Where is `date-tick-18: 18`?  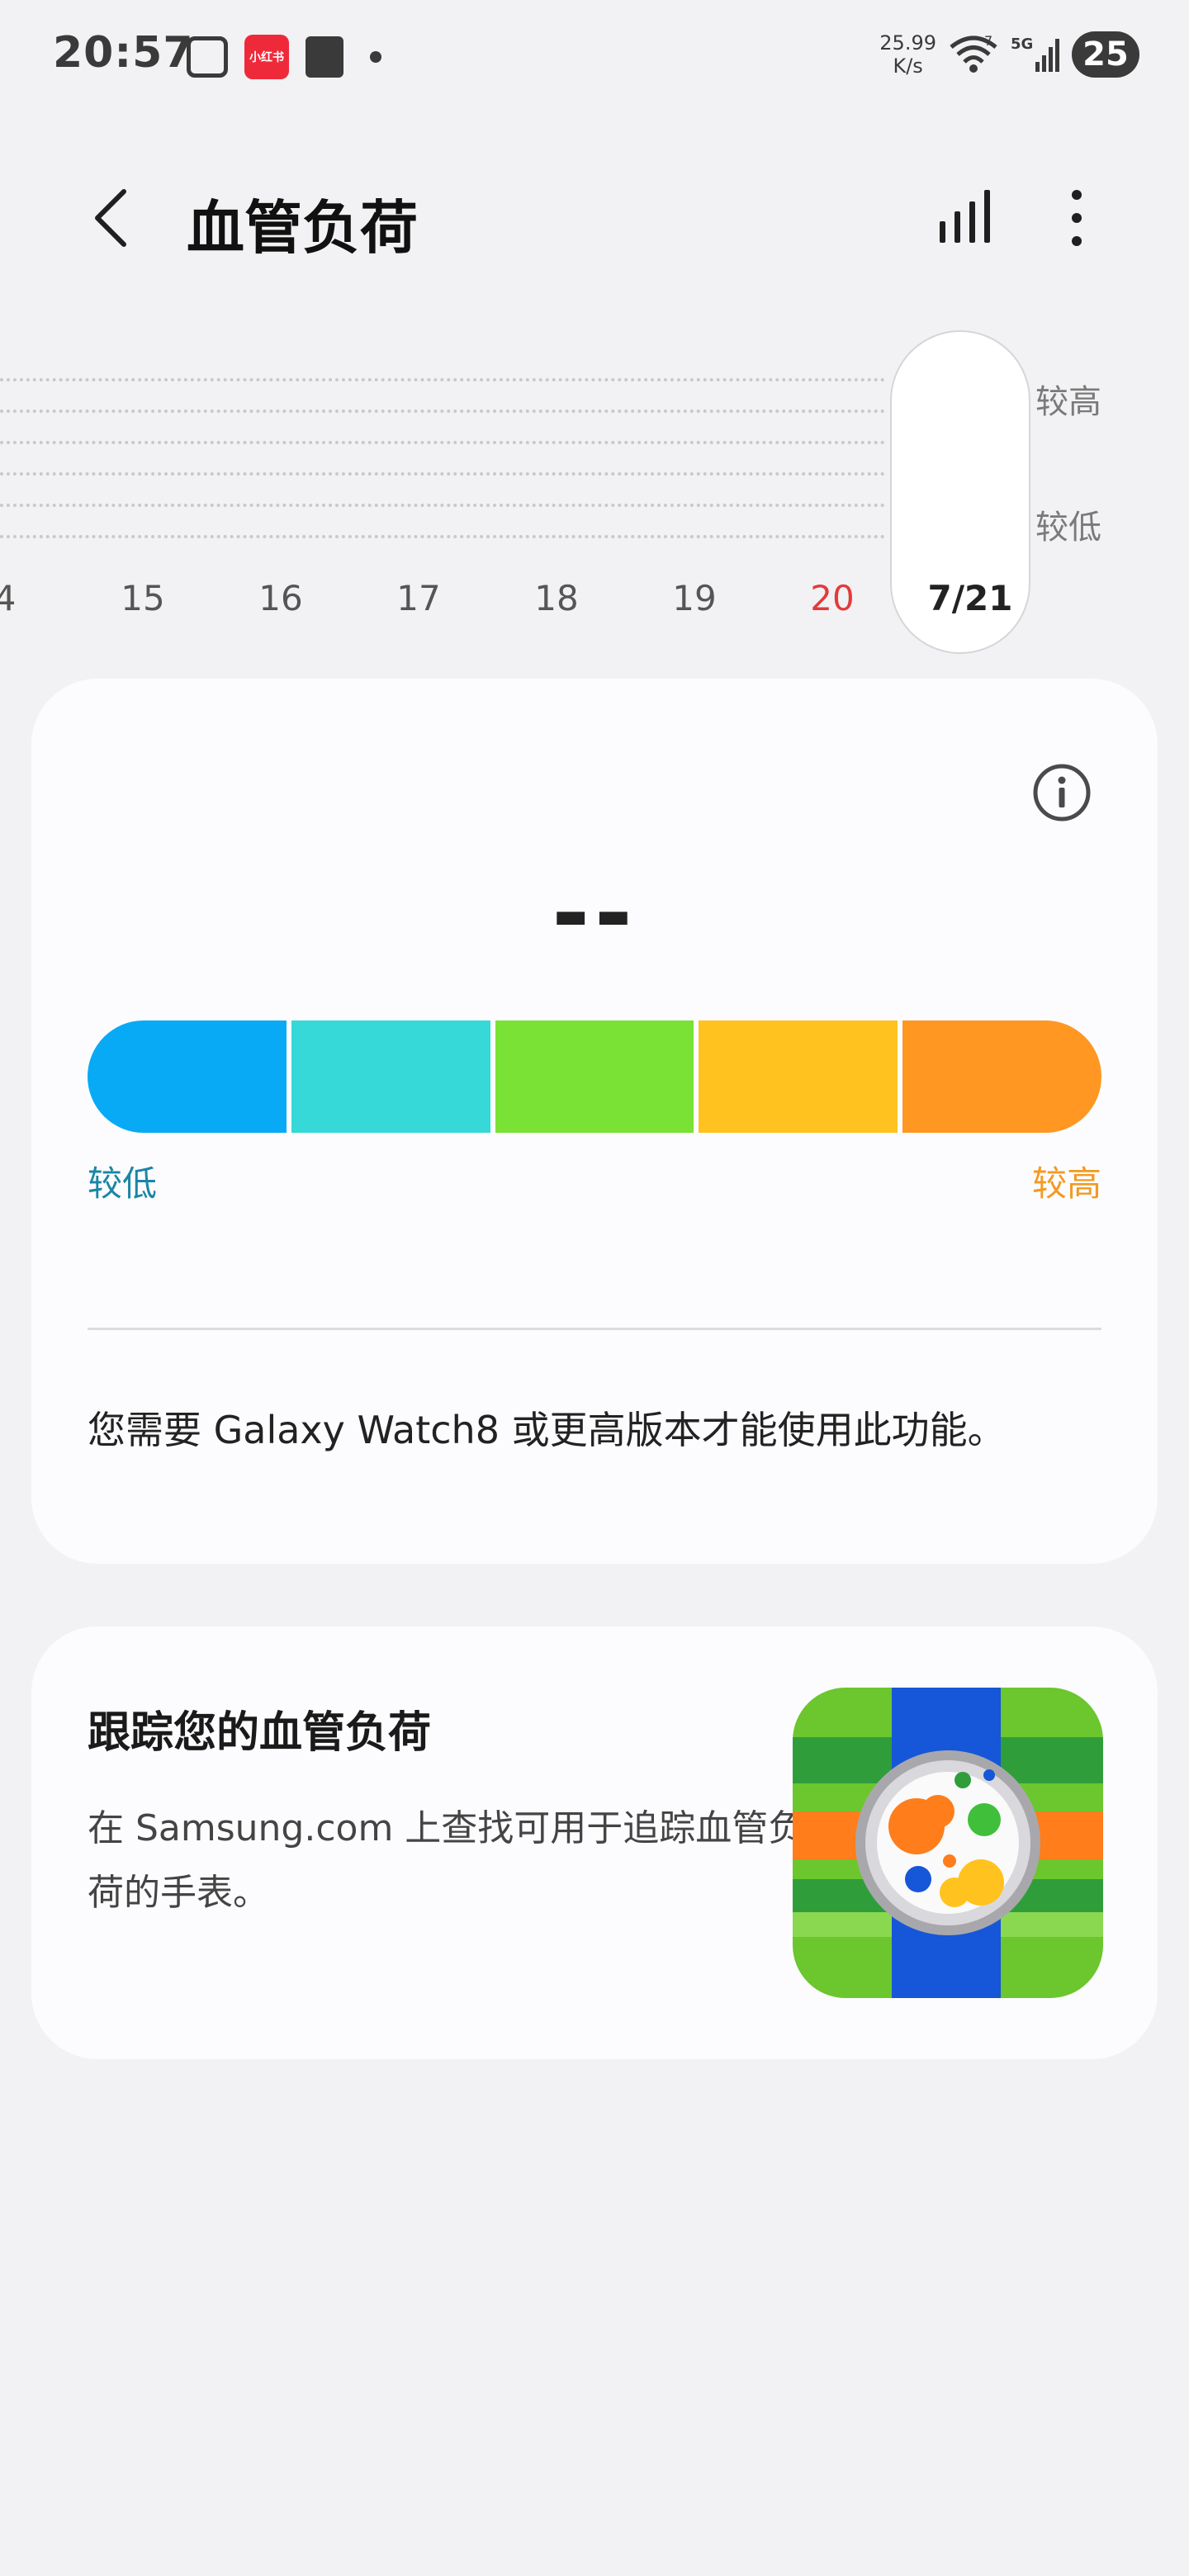 date-tick-18: 18 is located at coordinates (556, 598).